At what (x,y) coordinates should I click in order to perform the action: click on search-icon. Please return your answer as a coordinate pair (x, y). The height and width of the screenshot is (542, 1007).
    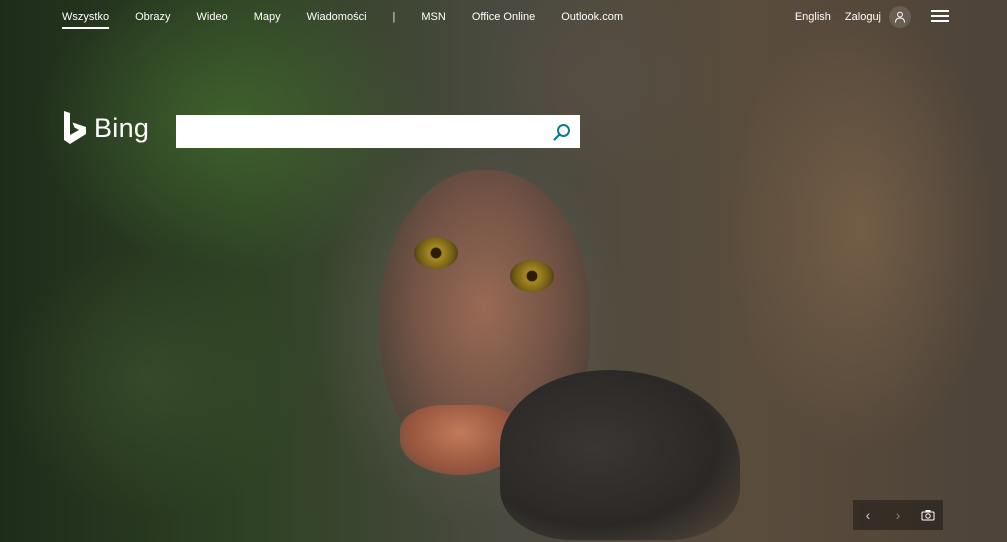
    Looking at the image, I should click on (562, 132).